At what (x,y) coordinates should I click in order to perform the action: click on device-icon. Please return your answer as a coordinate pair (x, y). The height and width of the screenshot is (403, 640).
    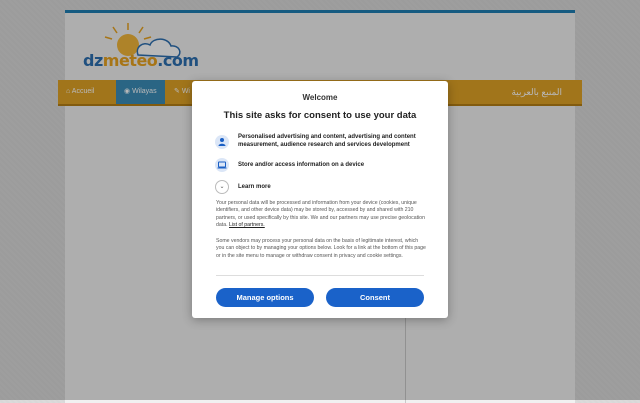
    Looking at the image, I should click on (222, 165).